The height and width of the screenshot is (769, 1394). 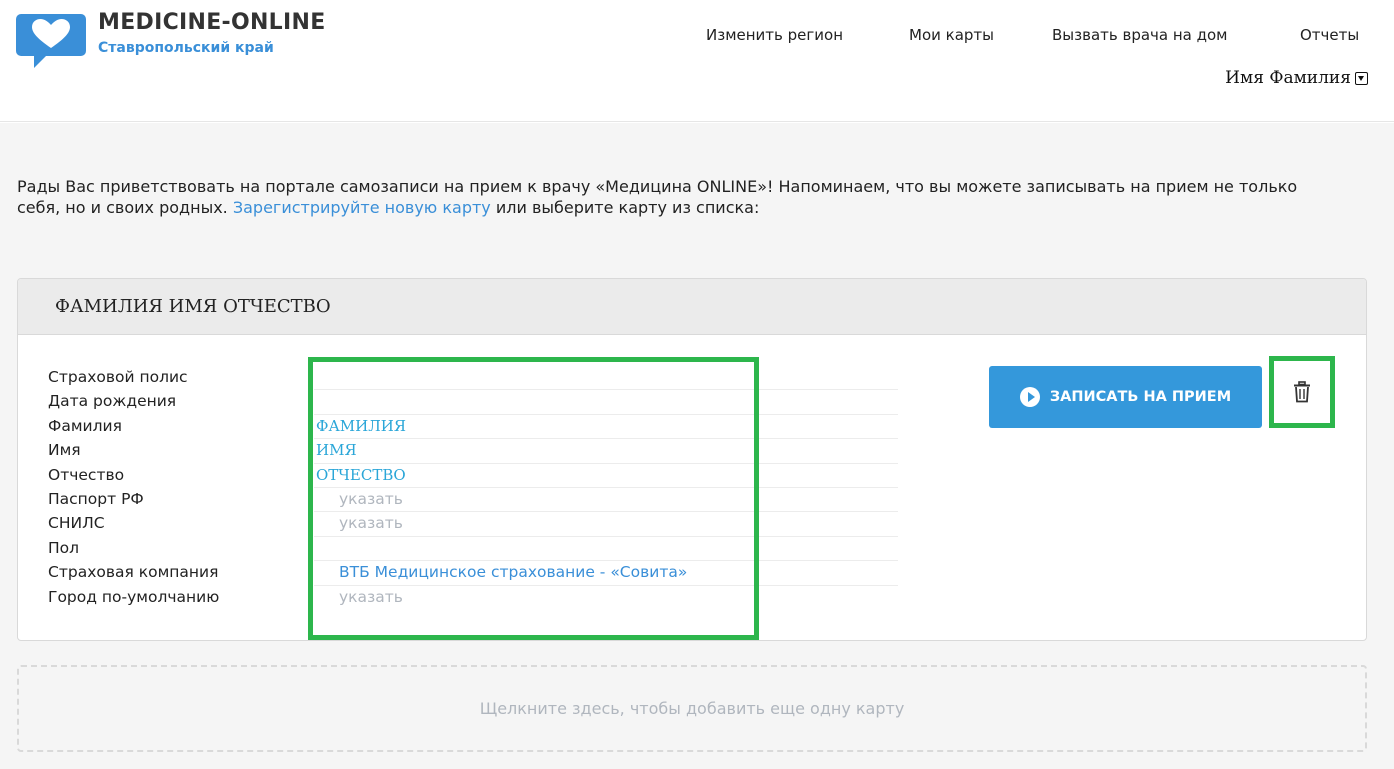 I want to click on field-label: Город по-умолчанию, so click(x=134, y=596).